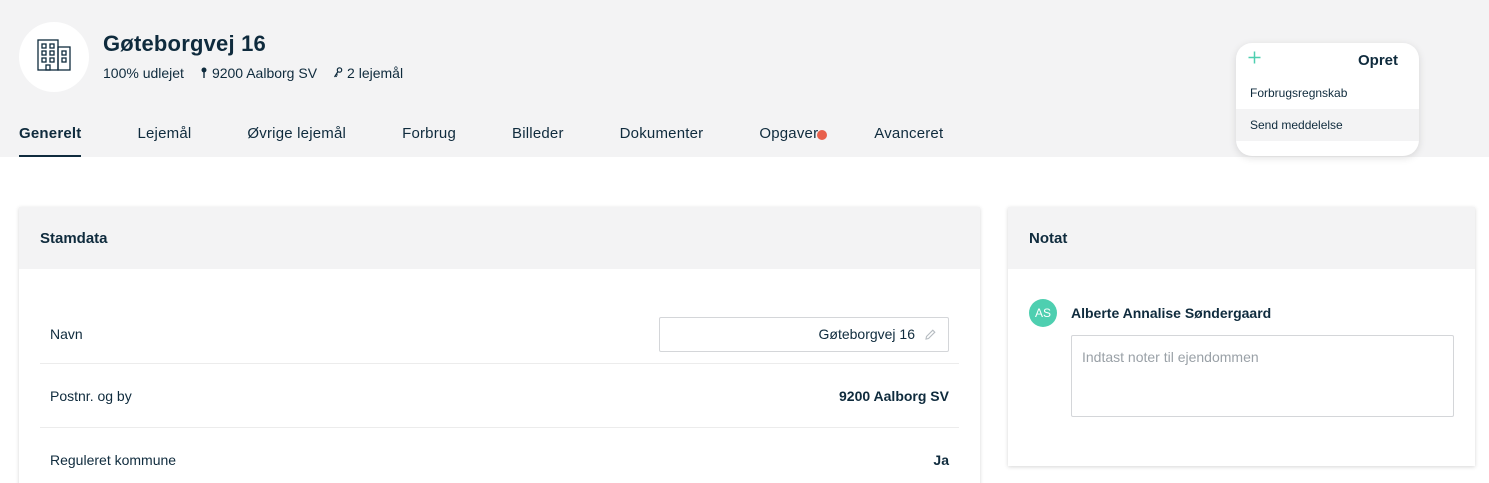 The image size is (1489, 483). I want to click on units: 2 lejemål, so click(368, 73).